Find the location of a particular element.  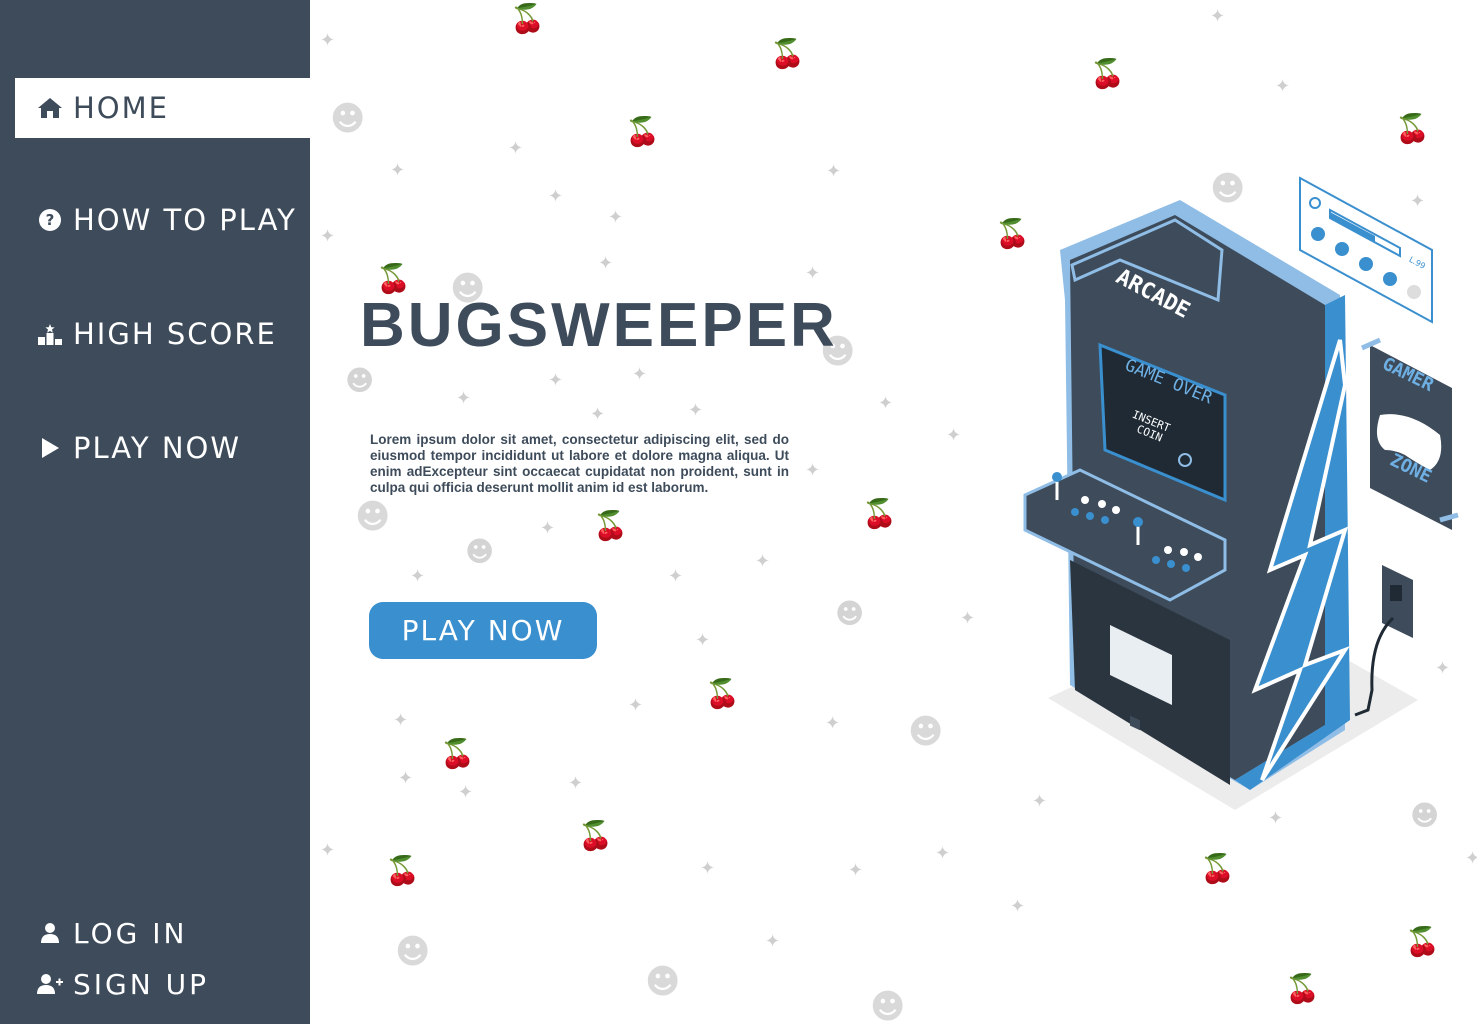

home-icon is located at coordinates (50, 108).